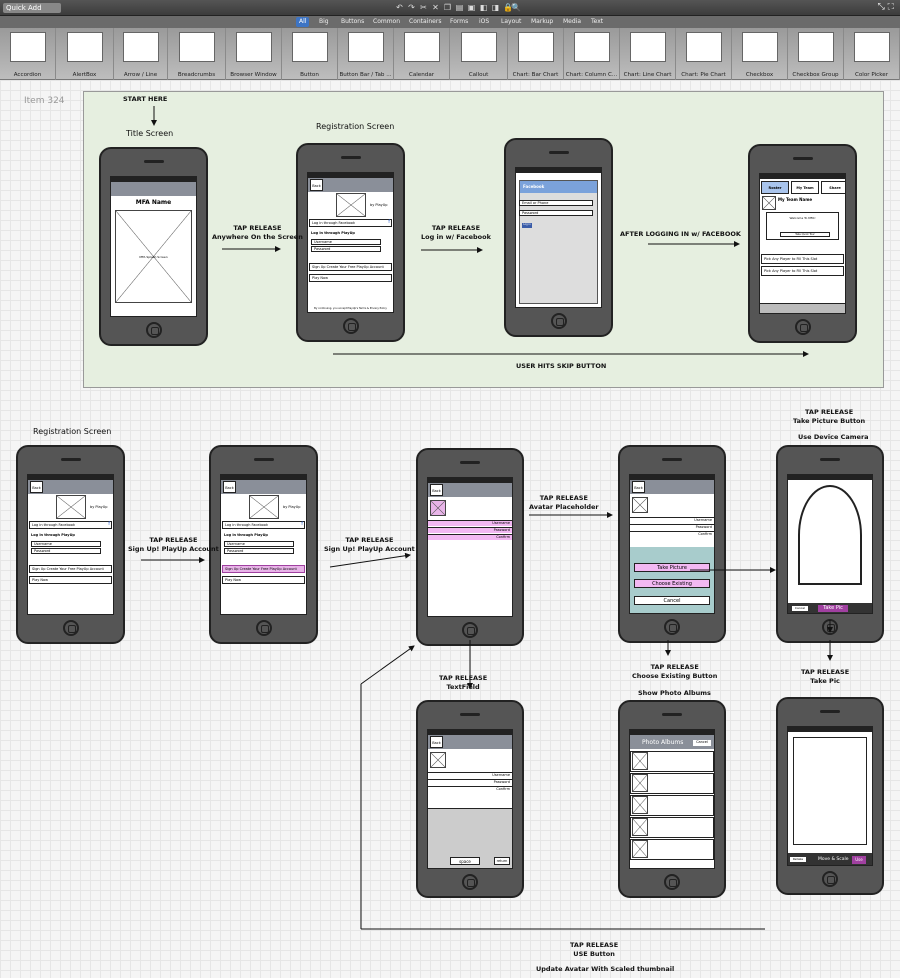 This screenshot has height=978, width=900. What do you see at coordinates (516, 7) in the screenshot?
I see `search-icon: 🔍` at bounding box center [516, 7].